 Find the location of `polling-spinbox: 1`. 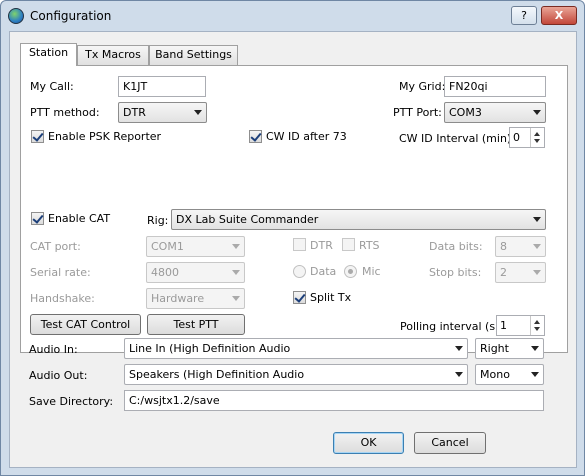

polling-spinbox: 1 is located at coordinates (520, 325).